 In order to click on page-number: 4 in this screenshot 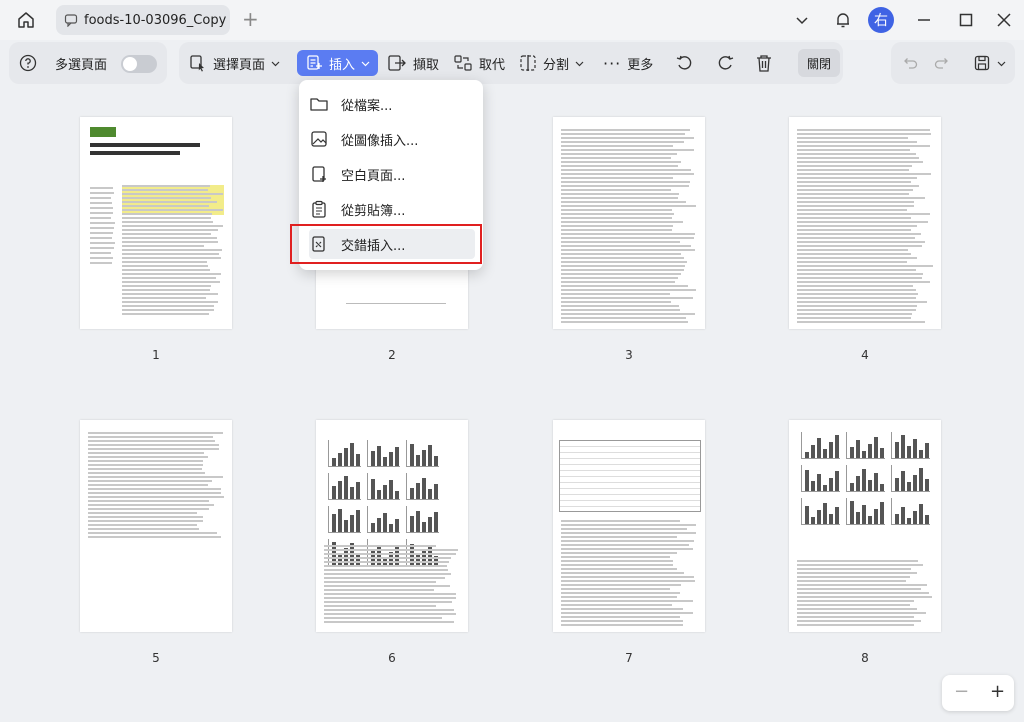, I will do `click(865, 355)`.